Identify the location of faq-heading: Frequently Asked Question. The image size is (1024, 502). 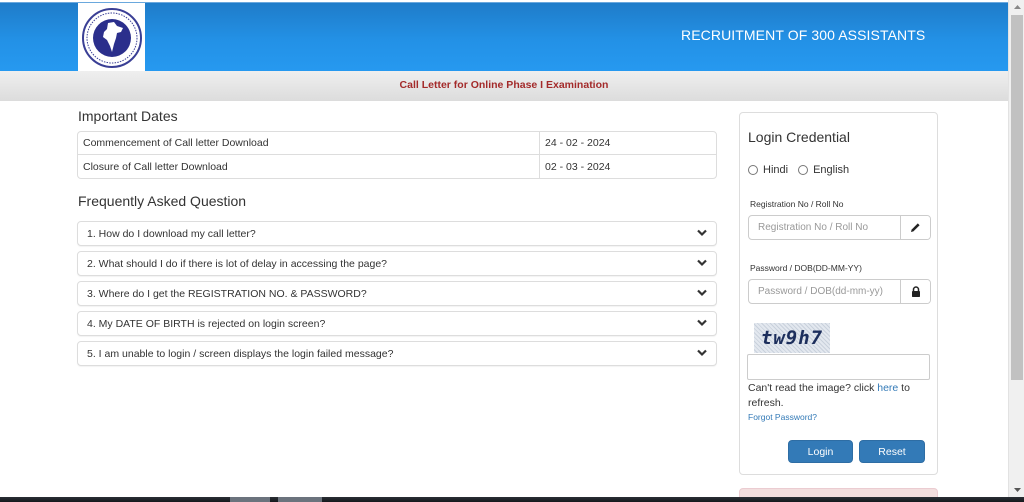
(162, 201).